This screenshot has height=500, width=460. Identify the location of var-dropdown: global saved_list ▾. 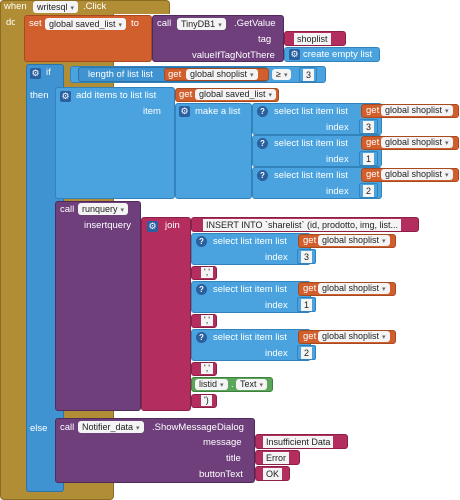
(86, 24).